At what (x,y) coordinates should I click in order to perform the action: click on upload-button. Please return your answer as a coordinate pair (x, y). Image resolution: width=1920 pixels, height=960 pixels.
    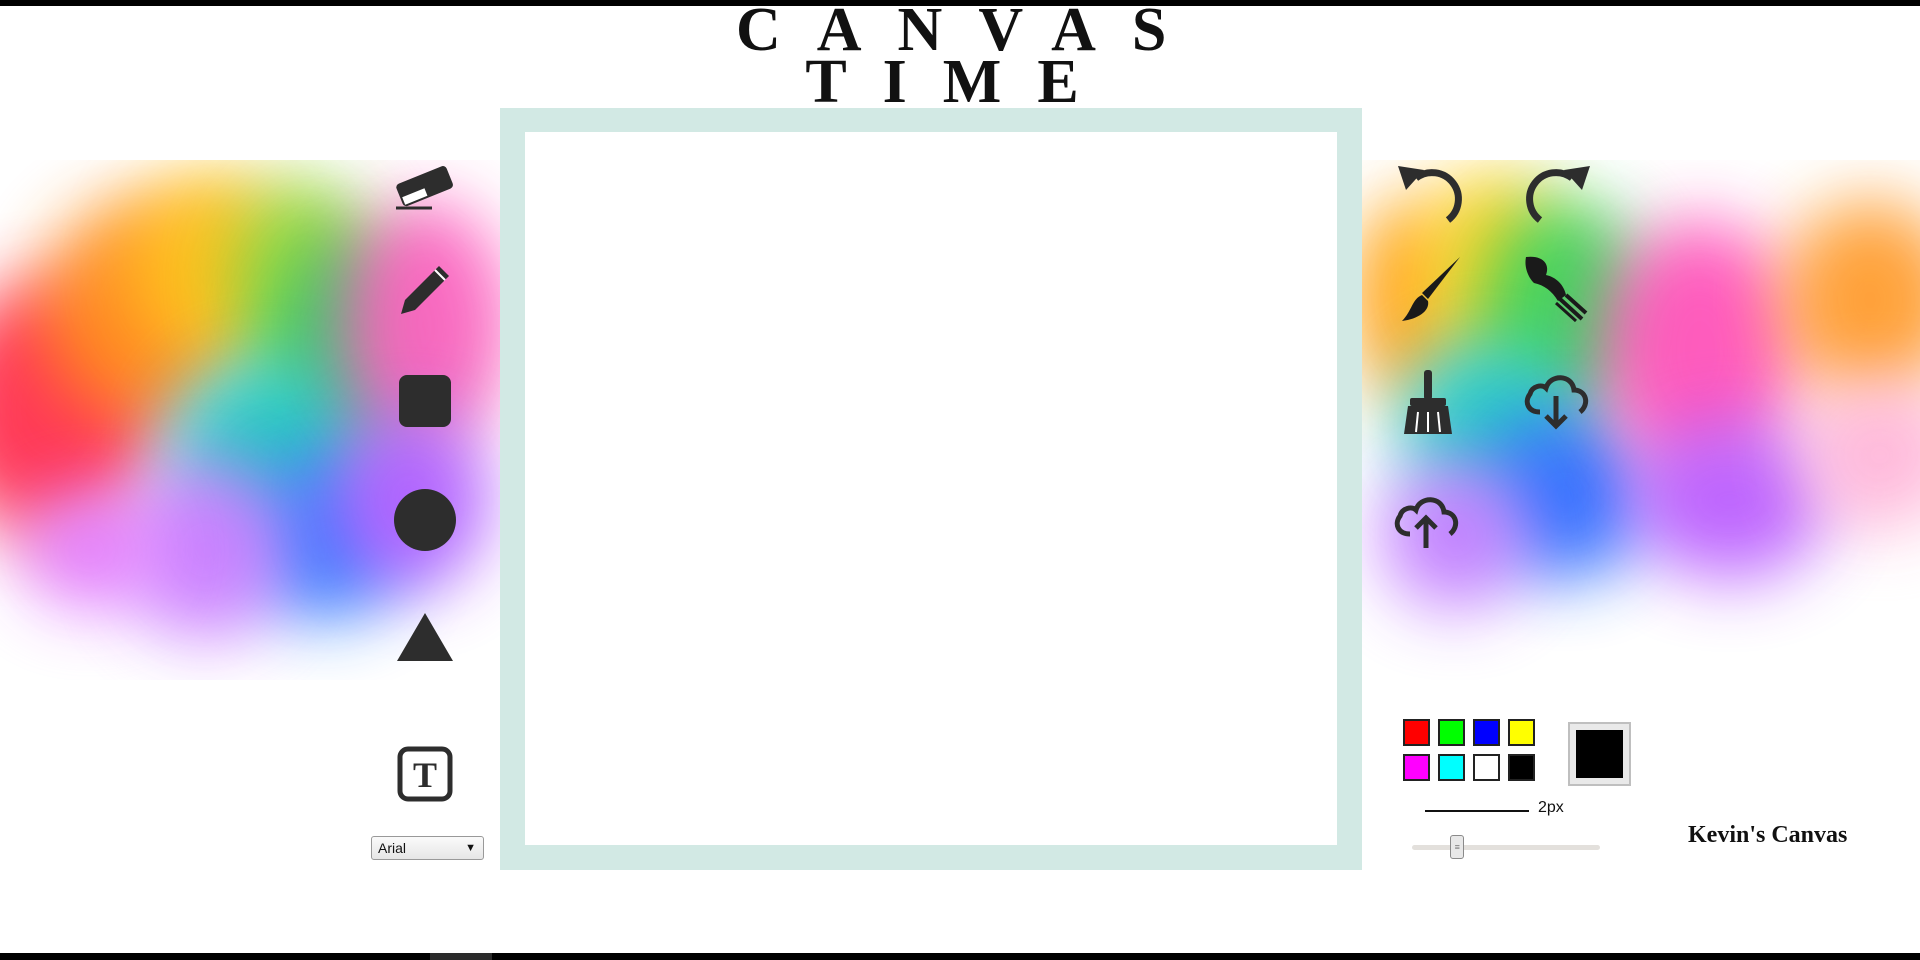
    Looking at the image, I should click on (1427, 519).